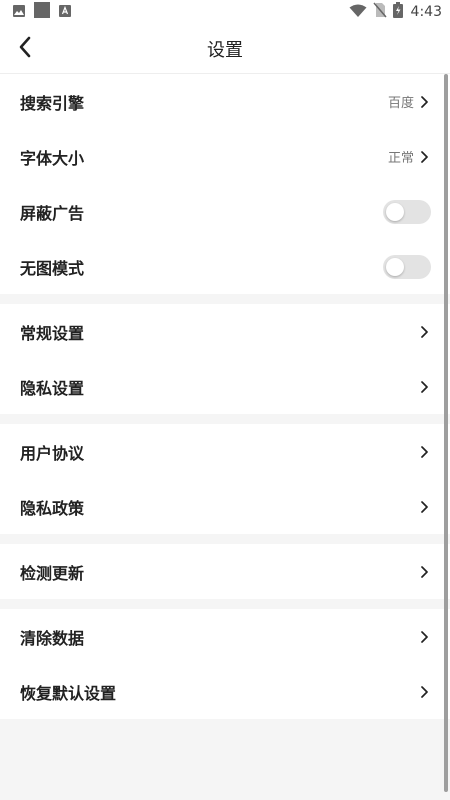 The image size is (450, 800). Describe the element at coordinates (379, 12) in the screenshot. I see `no-sim-icon` at that location.